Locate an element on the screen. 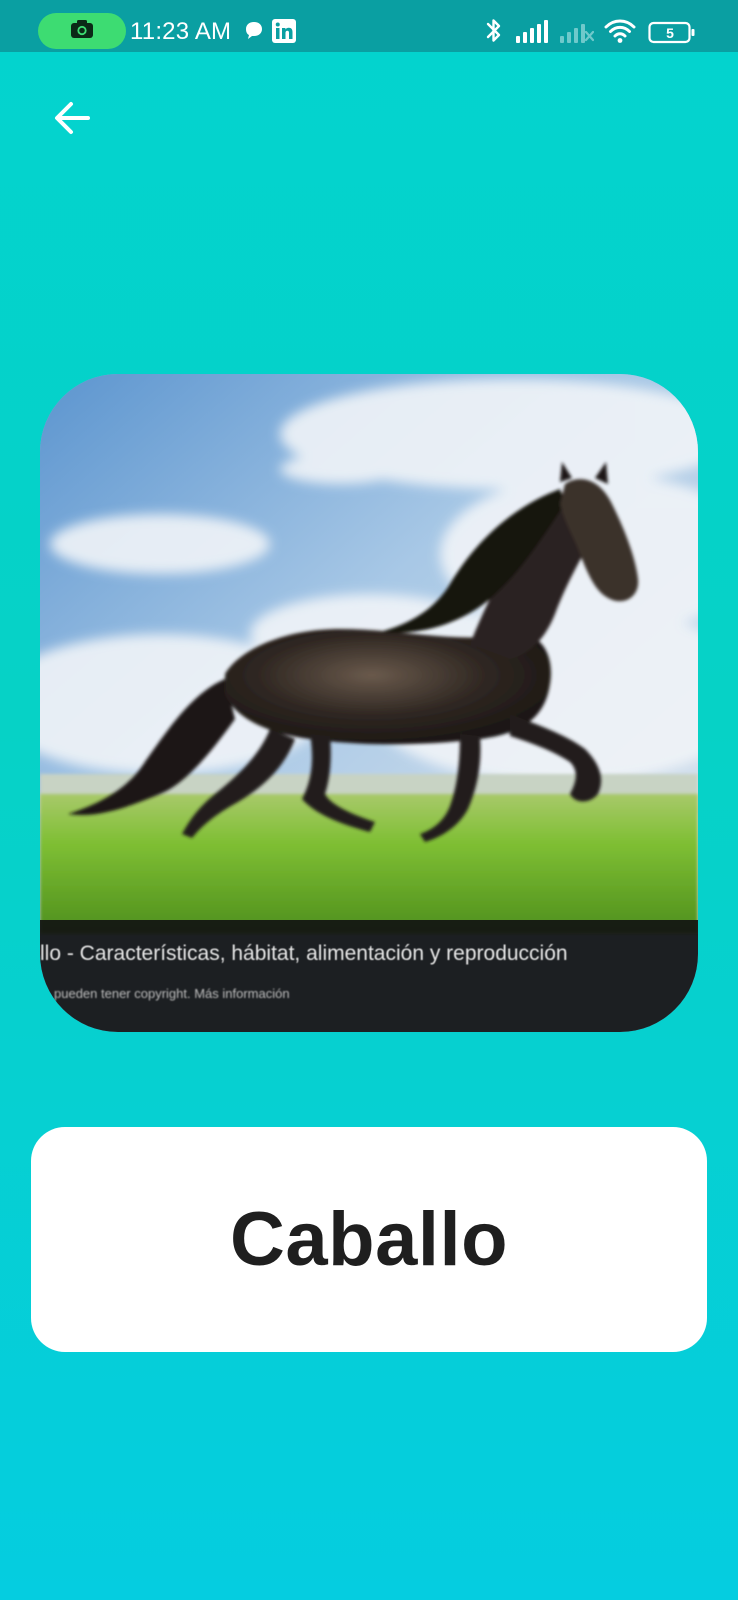 The width and height of the screenshot is (738, 1600). camera-icon is located at coordinates (82, 31).